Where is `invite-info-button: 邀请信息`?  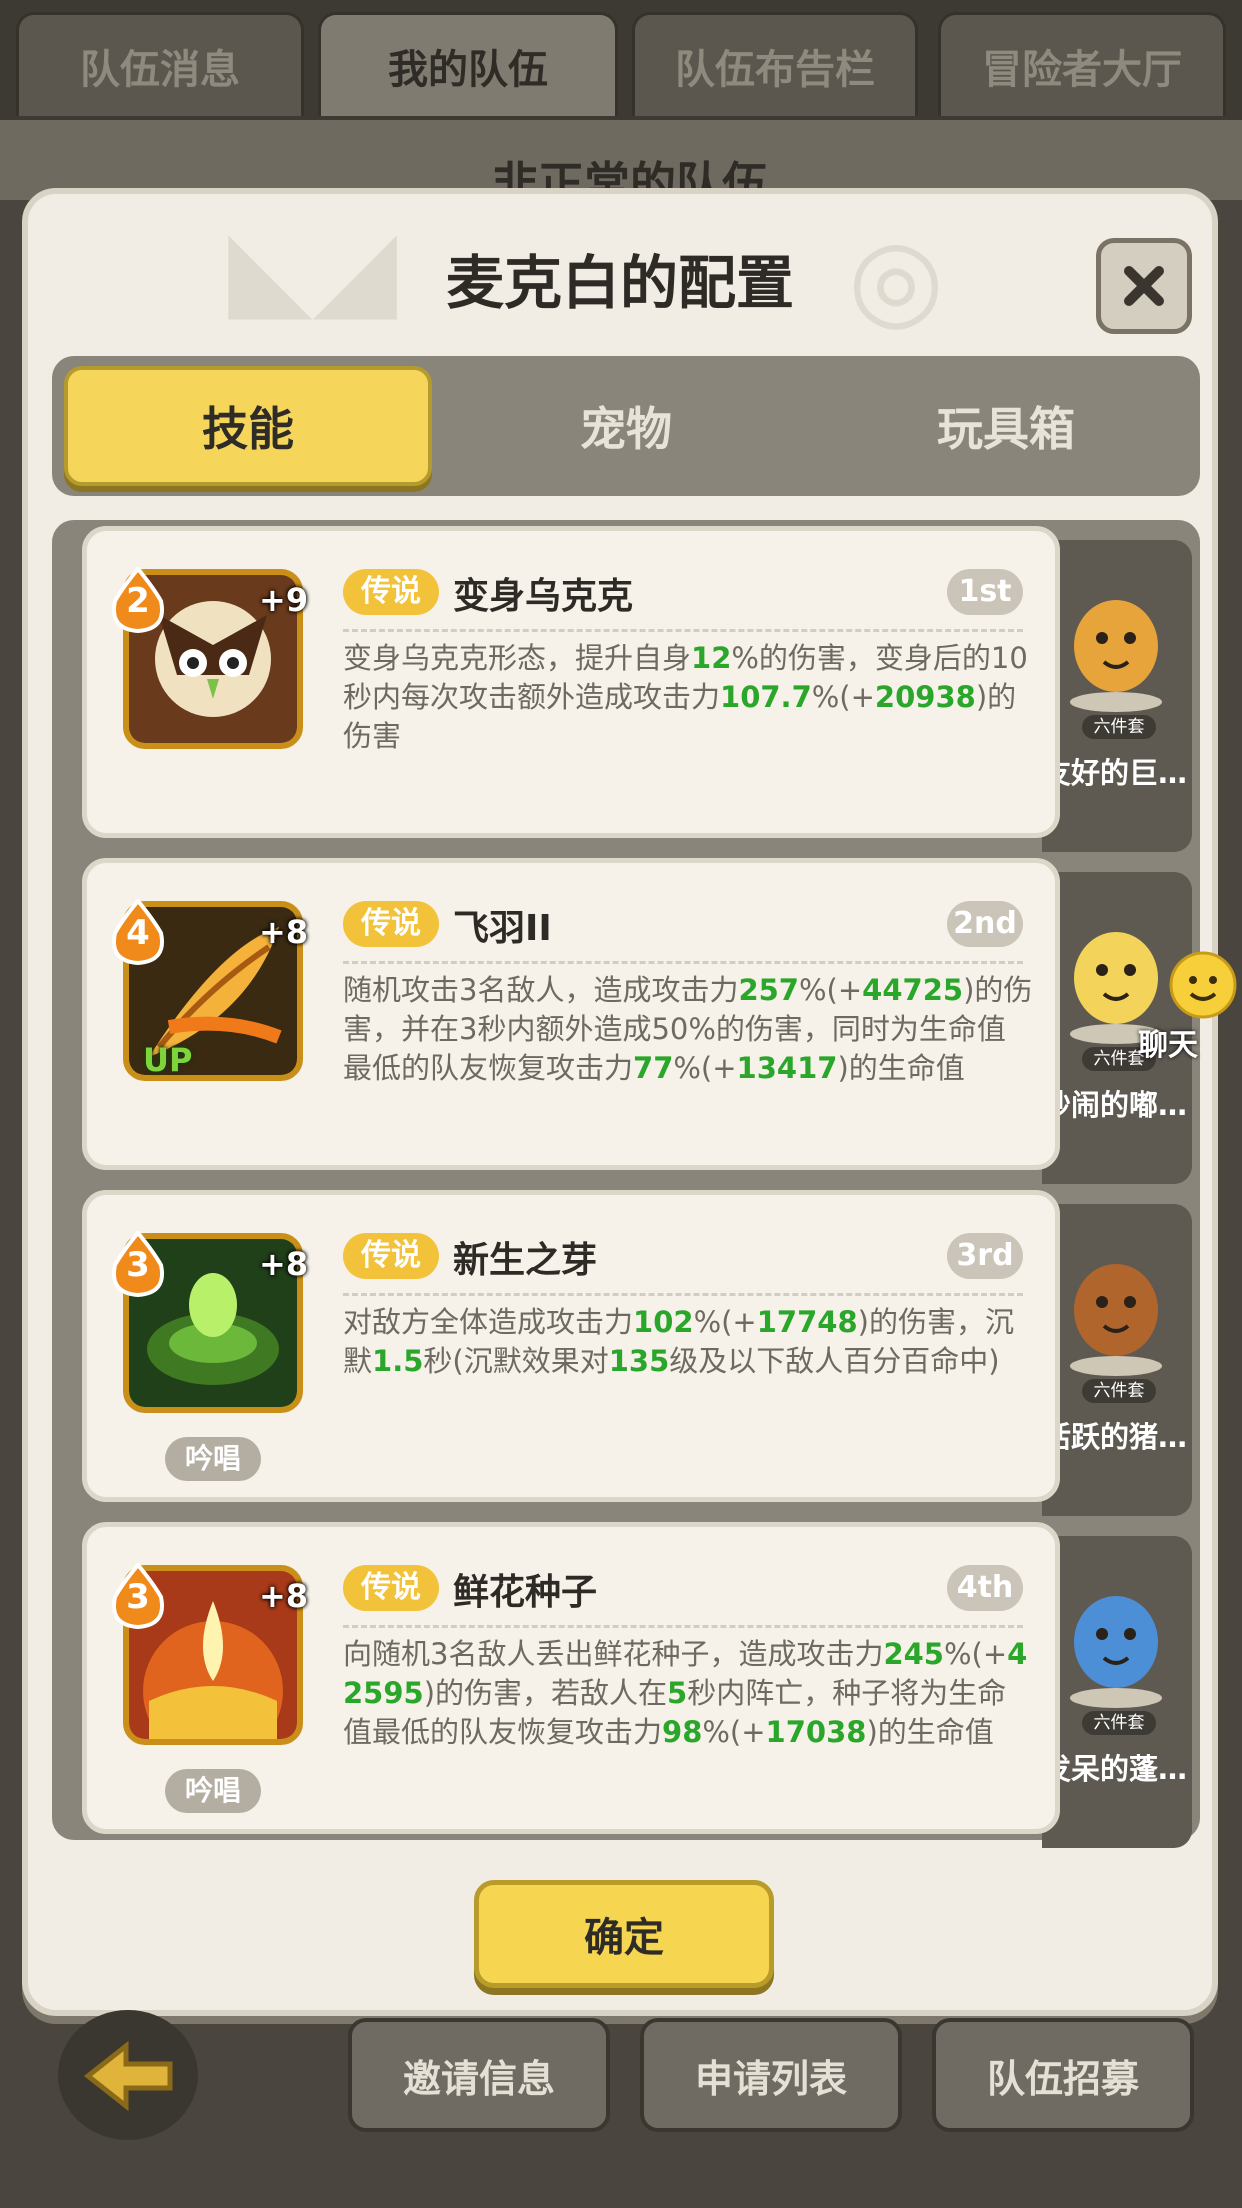
invite-info-button: 邀请信息 is located at coordinates (479, 2075).